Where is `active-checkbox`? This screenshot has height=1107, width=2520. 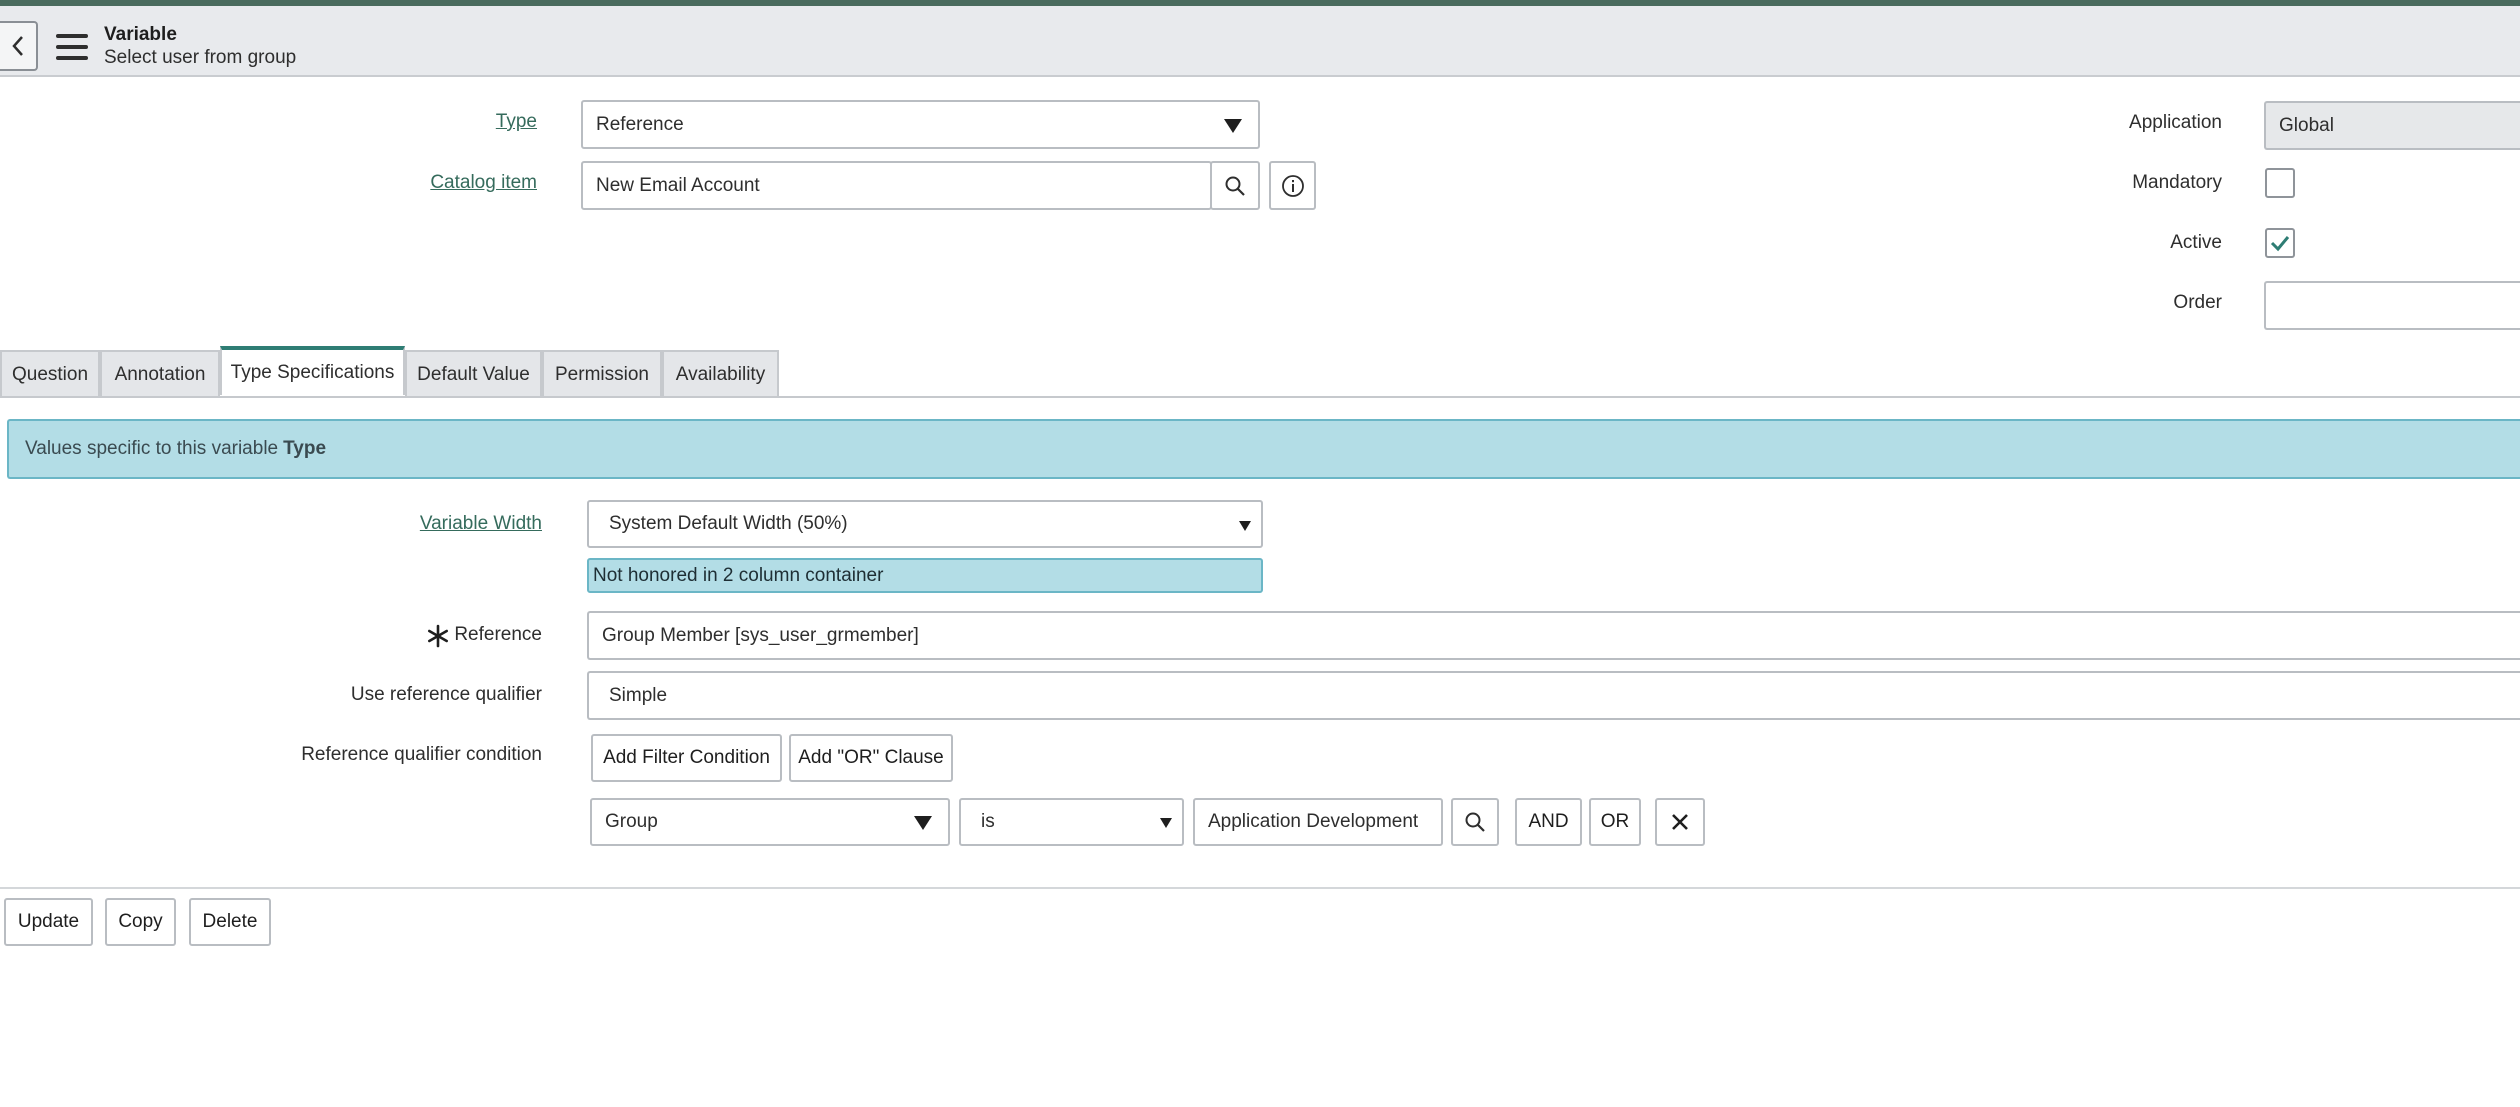
active-checkbox is located at coordinates (2280, 243).